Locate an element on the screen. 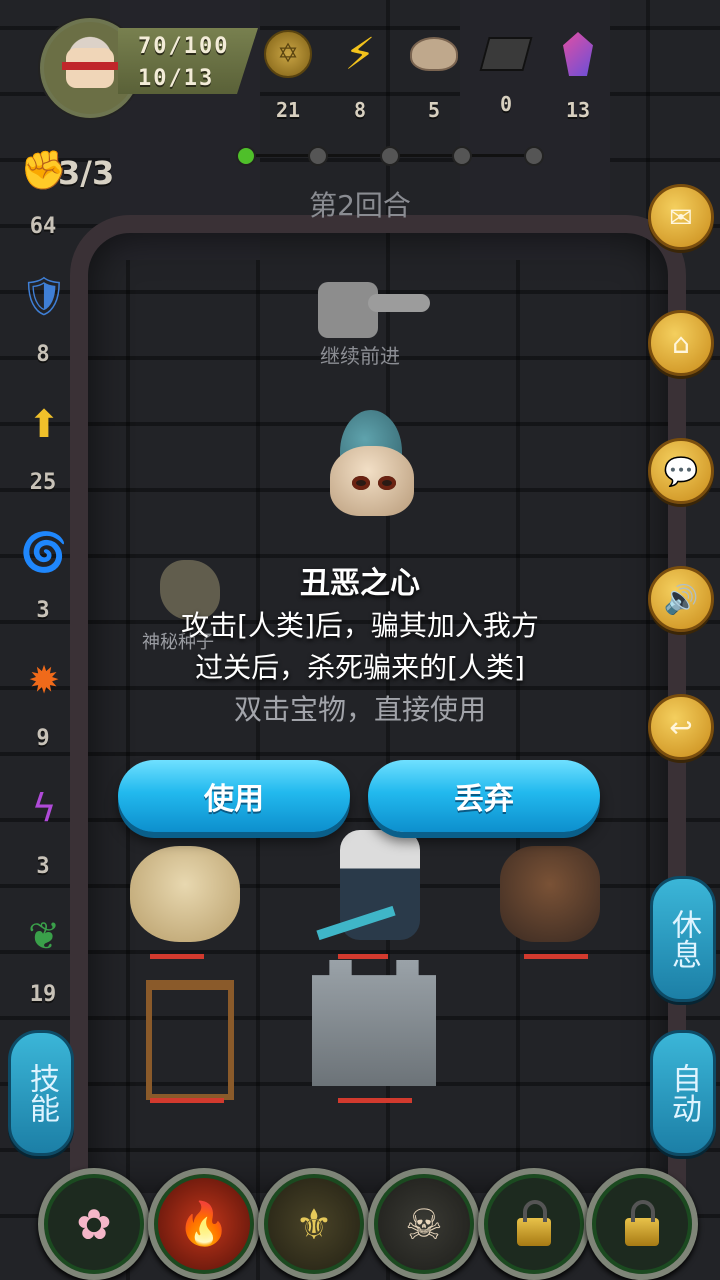 The width and height of the screenshot is (720, 1280). hero-hp-bar is located at coordinates (363, 956).